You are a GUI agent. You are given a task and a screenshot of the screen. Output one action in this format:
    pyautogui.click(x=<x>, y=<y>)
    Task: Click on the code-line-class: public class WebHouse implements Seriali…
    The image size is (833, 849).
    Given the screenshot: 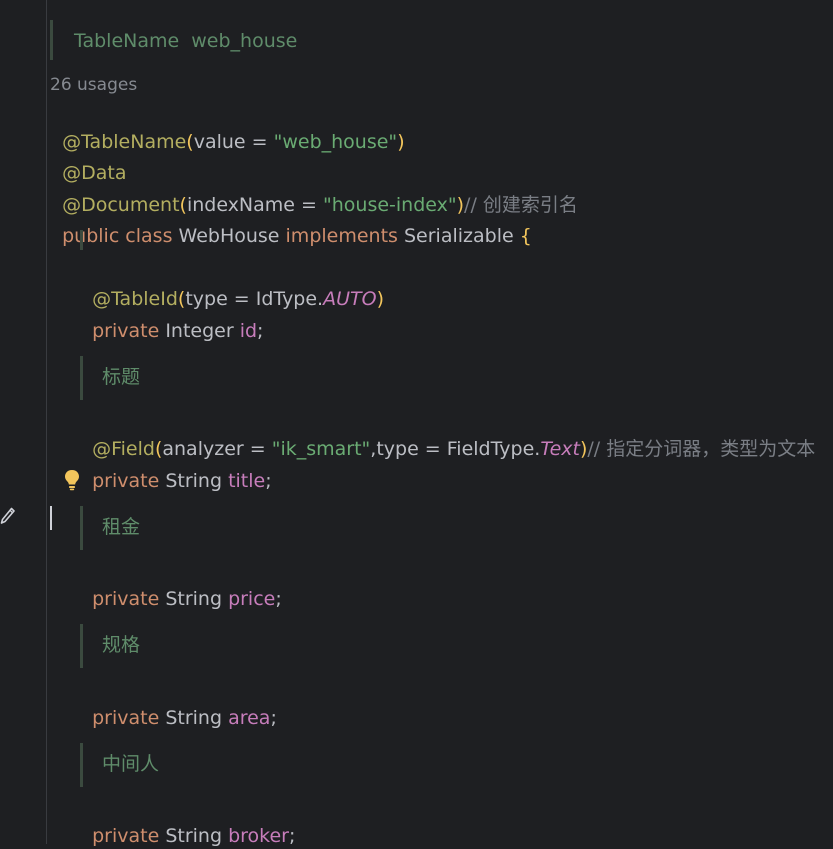 What is the action you would take?
    pyautogui.click(x=291, y=222)
    